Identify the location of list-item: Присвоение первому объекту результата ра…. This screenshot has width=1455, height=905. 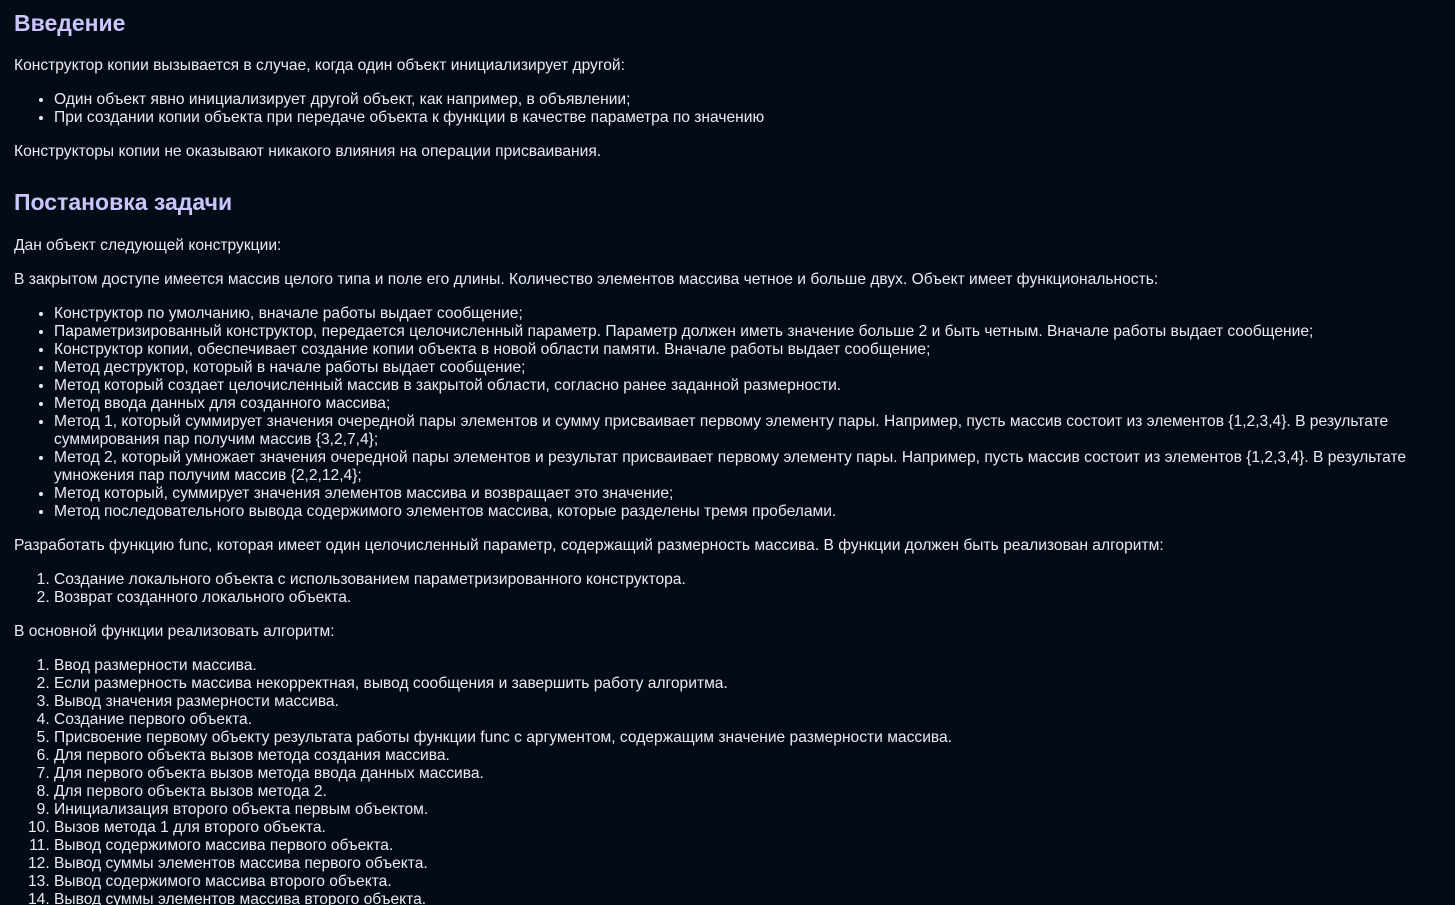
(747, 738).